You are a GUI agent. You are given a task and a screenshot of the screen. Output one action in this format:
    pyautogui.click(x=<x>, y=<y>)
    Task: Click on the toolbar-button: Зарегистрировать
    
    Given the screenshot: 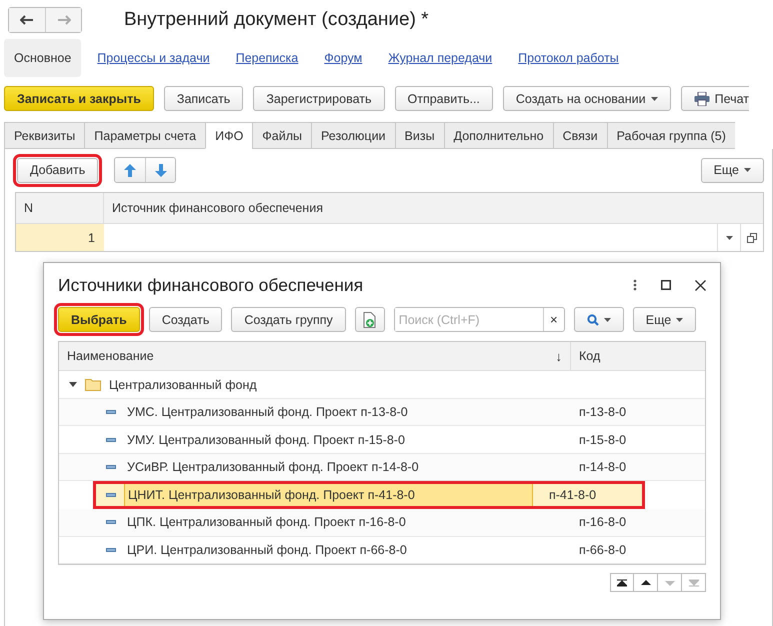 What is the action you would take?
    pyautogui.click(x=318, y=98)
    